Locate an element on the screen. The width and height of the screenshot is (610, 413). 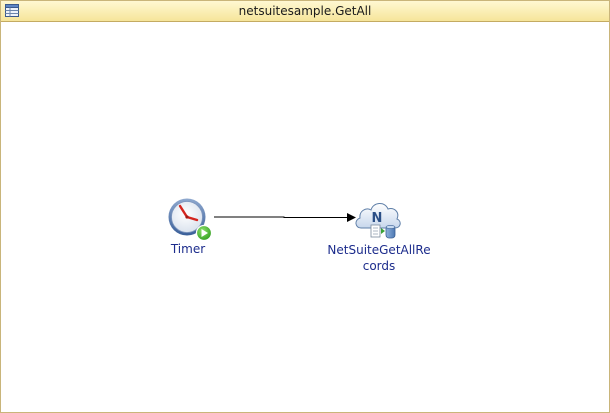
window-titlebar: netsuitesample.GetAll is located at coordinates (305, 11).